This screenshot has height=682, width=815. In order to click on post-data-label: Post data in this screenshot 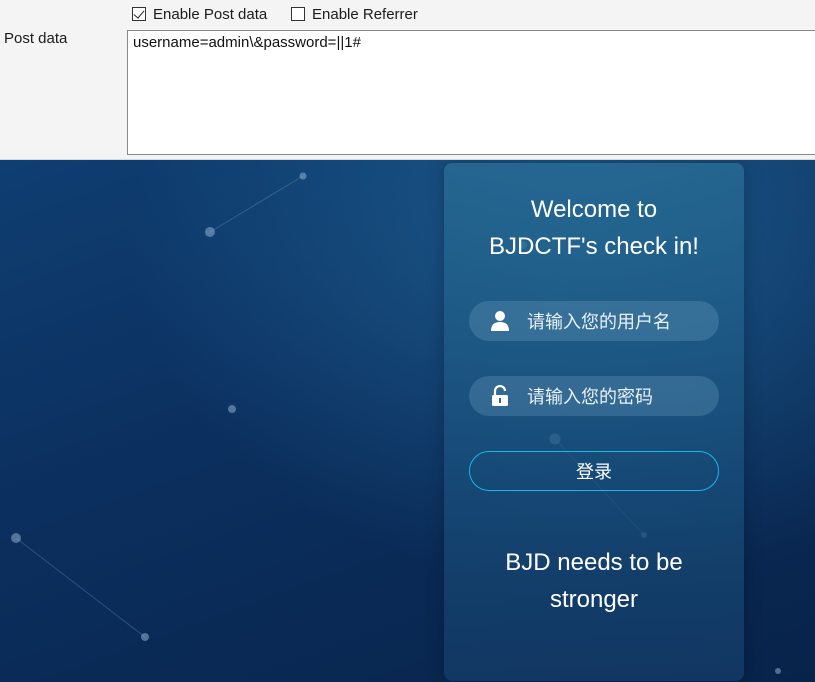, I will do `click(36, 38)`.